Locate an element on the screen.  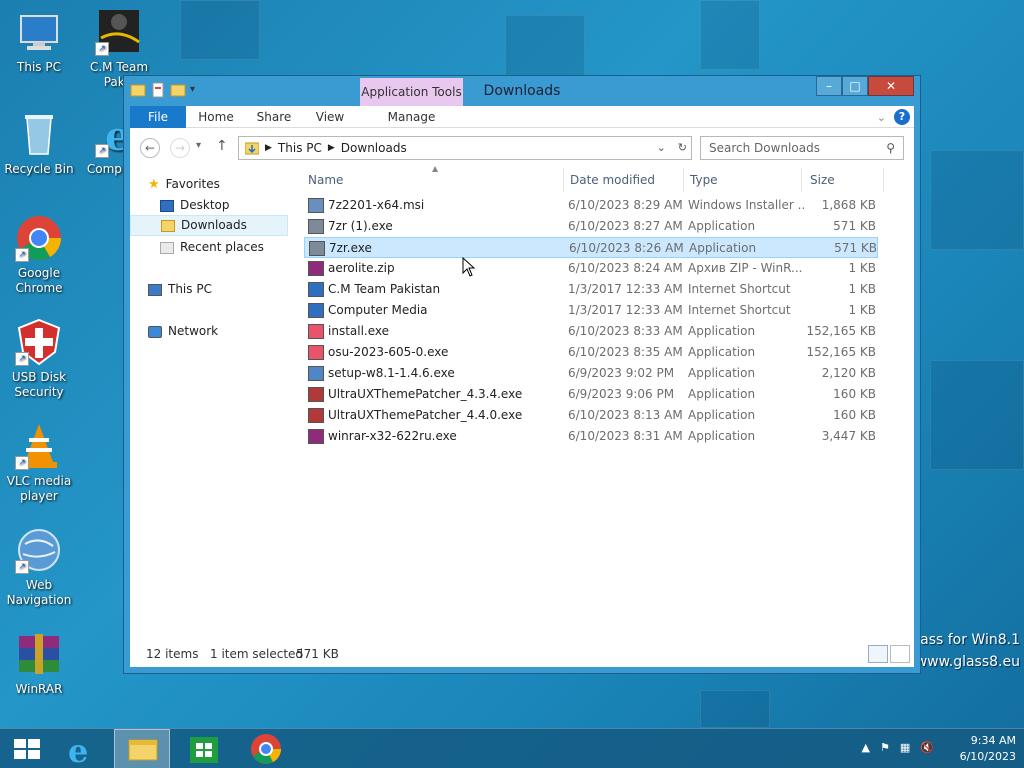
large-icons-view-button is located at coordinates (900, 654).